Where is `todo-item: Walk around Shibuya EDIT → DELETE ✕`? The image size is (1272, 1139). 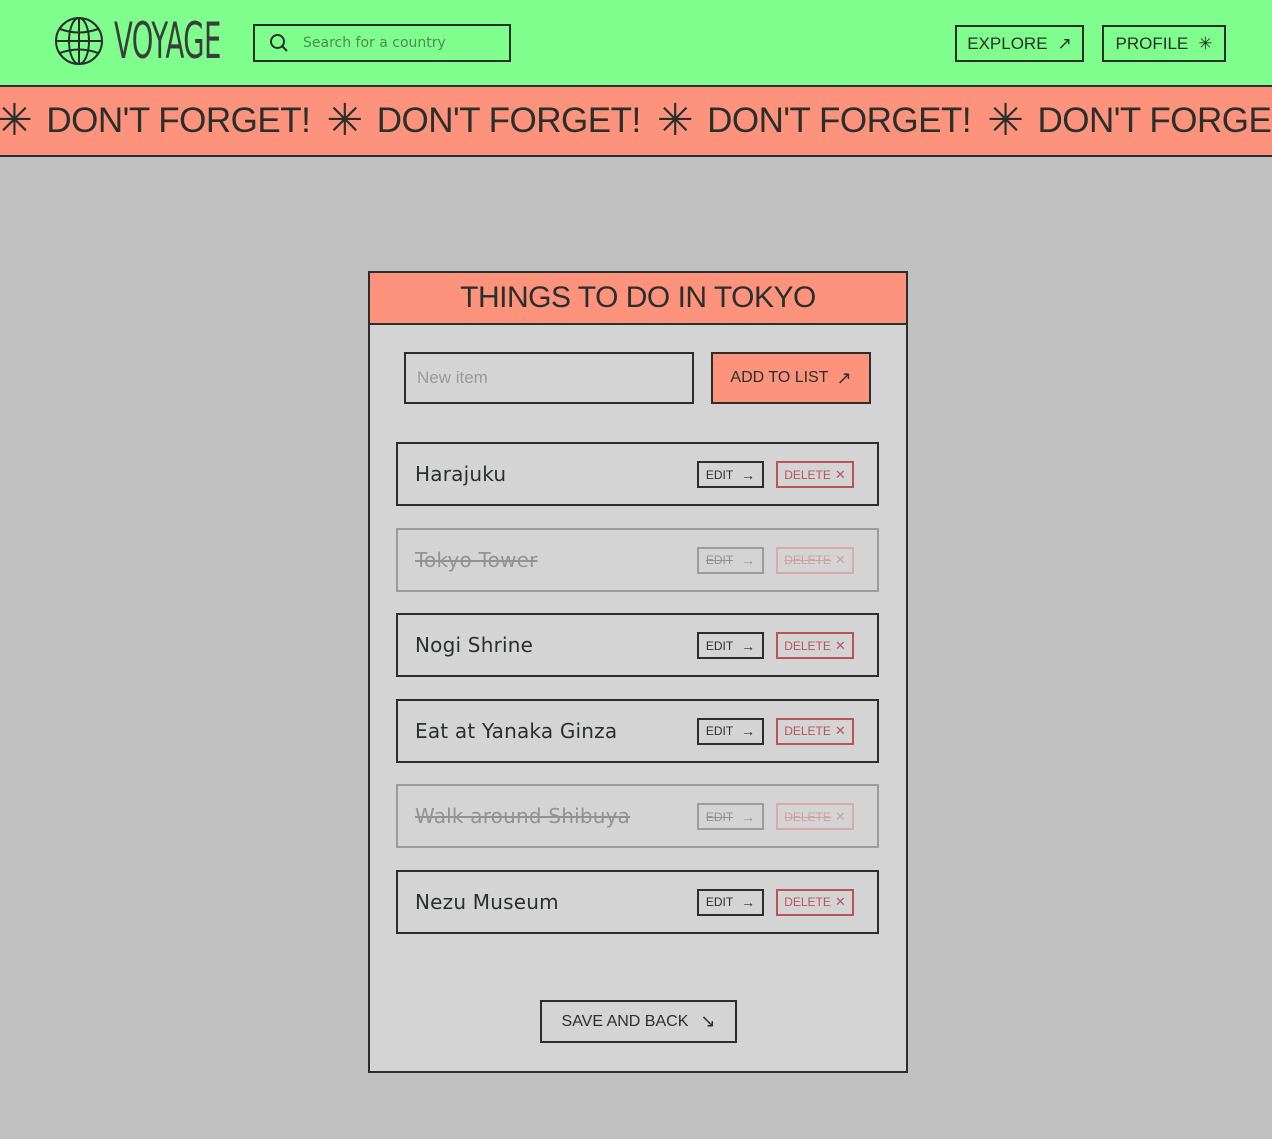 todo-item: Walk around Shibuya EDIT → DELETE ✕ is located at coordinates (637, 816).